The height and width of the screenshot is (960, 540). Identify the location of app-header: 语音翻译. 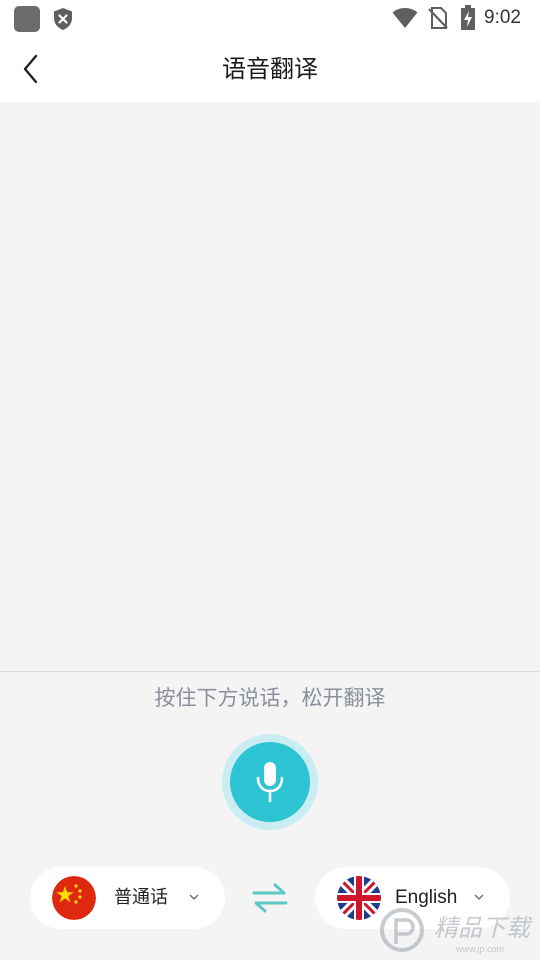
(270, 69).